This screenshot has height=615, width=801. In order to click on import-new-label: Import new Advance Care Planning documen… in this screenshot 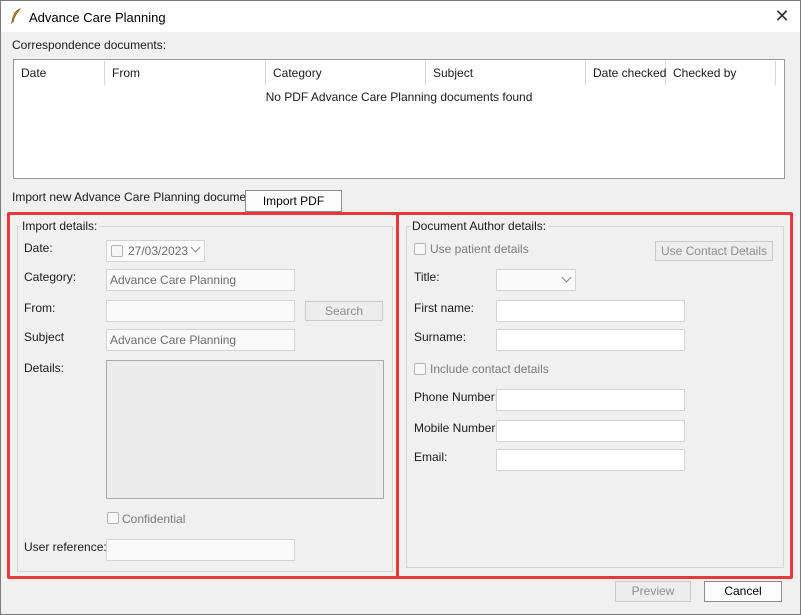, I will do `click(134, 197)`.